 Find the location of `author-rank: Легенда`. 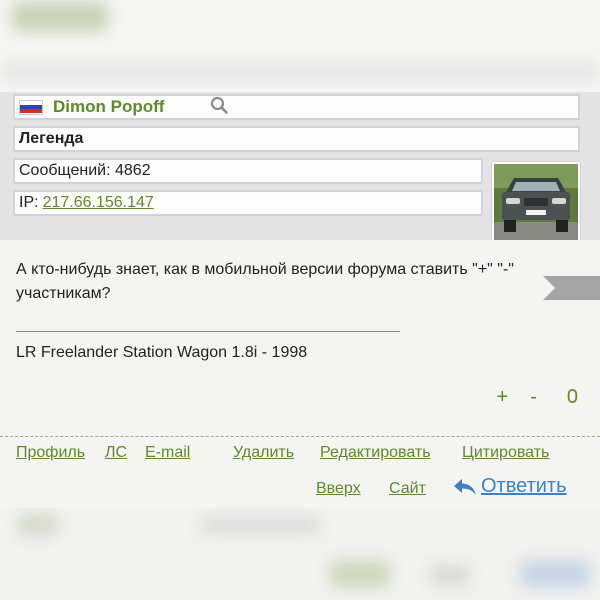

author-rank: Легенда is located at coordinates (51, 138).